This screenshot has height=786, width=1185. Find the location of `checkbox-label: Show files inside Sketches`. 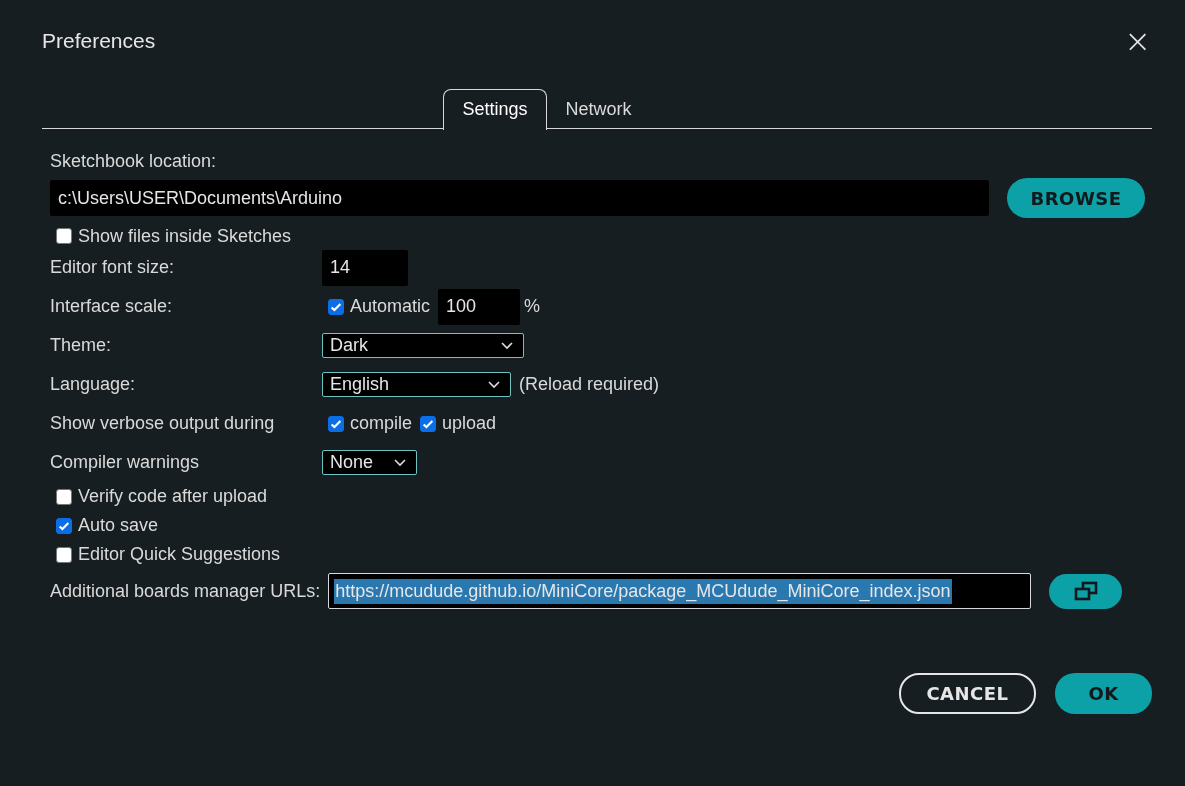

checkbox-label: Show files inside Sketches is located at coordinates (185, 236).